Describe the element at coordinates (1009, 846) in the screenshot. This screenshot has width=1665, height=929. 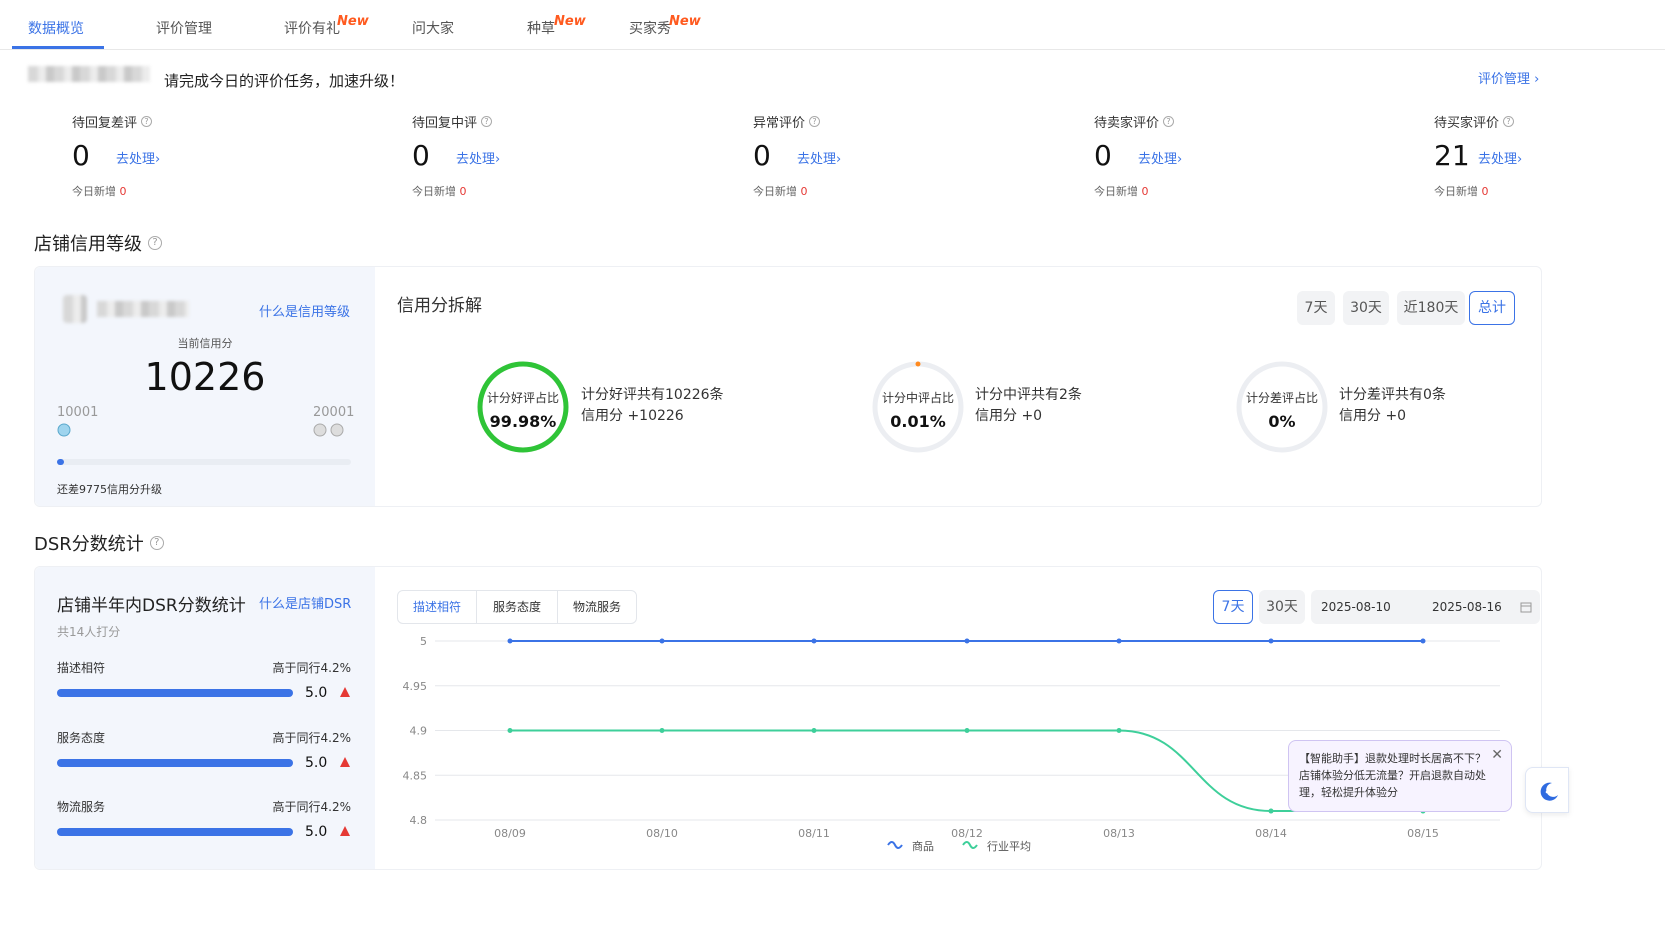
I see `legend-label: 行业平均` at that location.